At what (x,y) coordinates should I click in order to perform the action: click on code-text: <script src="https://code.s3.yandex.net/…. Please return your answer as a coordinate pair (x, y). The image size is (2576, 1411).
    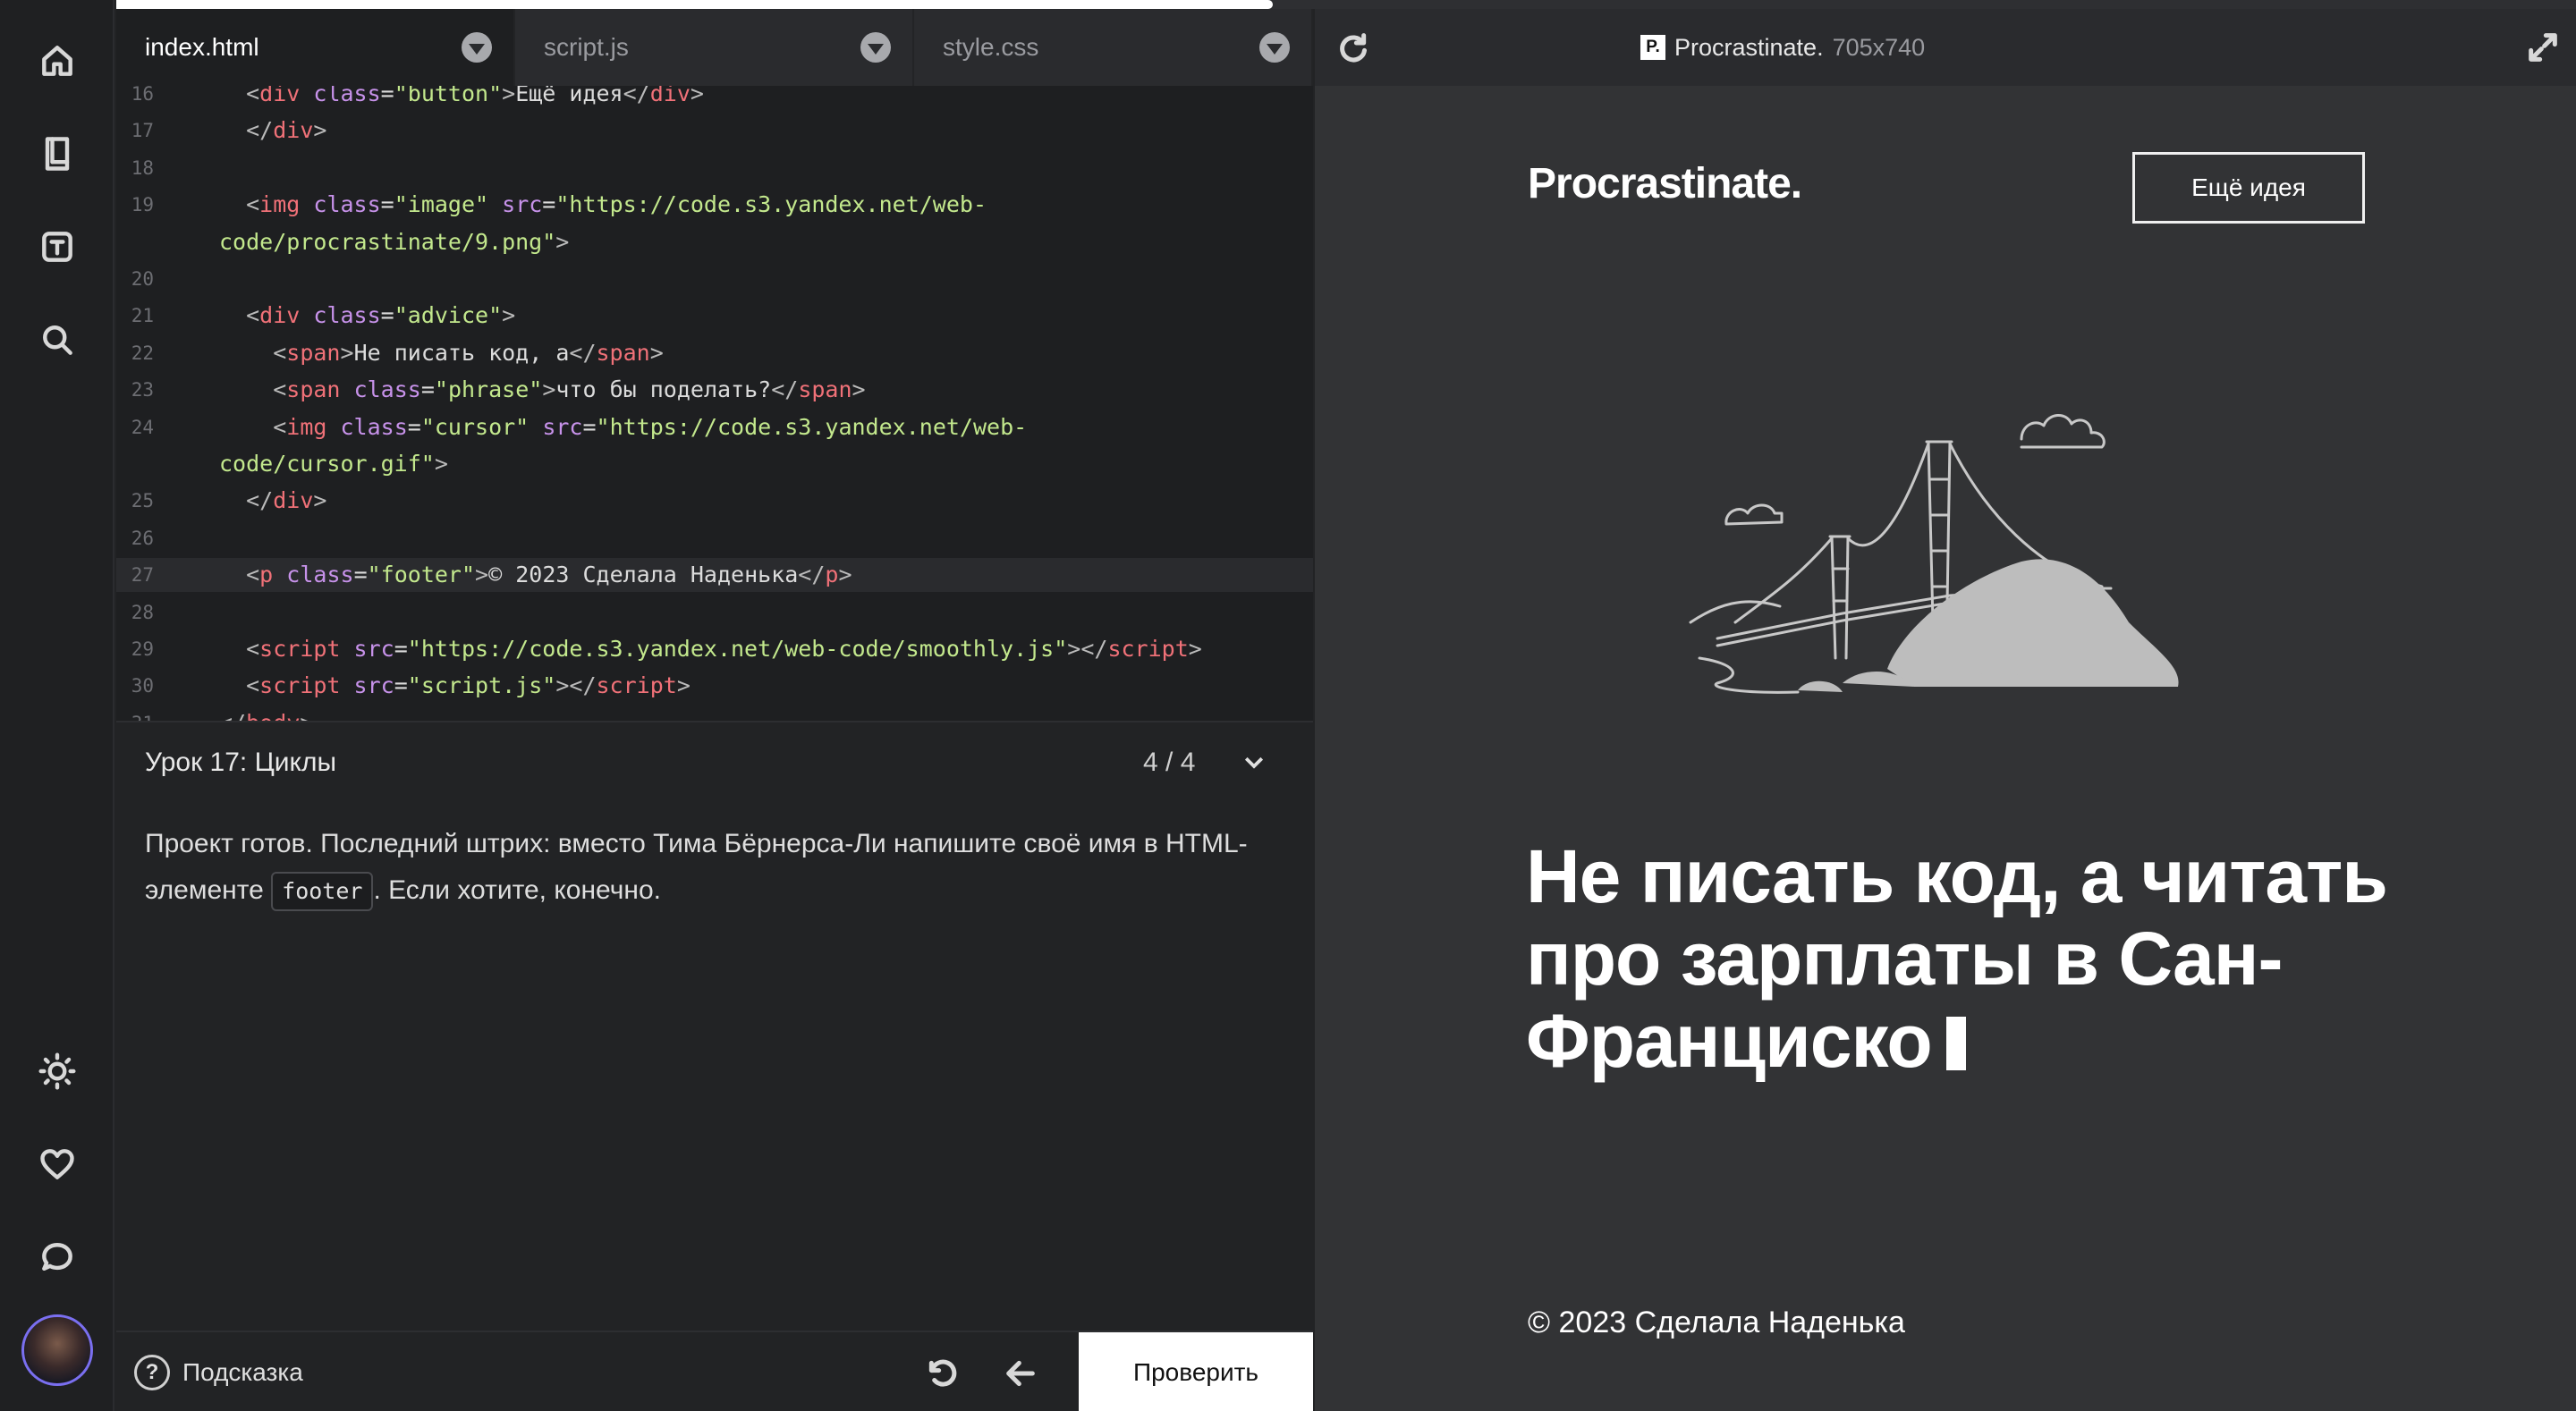
    Looking at the image, I should click on (724, 649).